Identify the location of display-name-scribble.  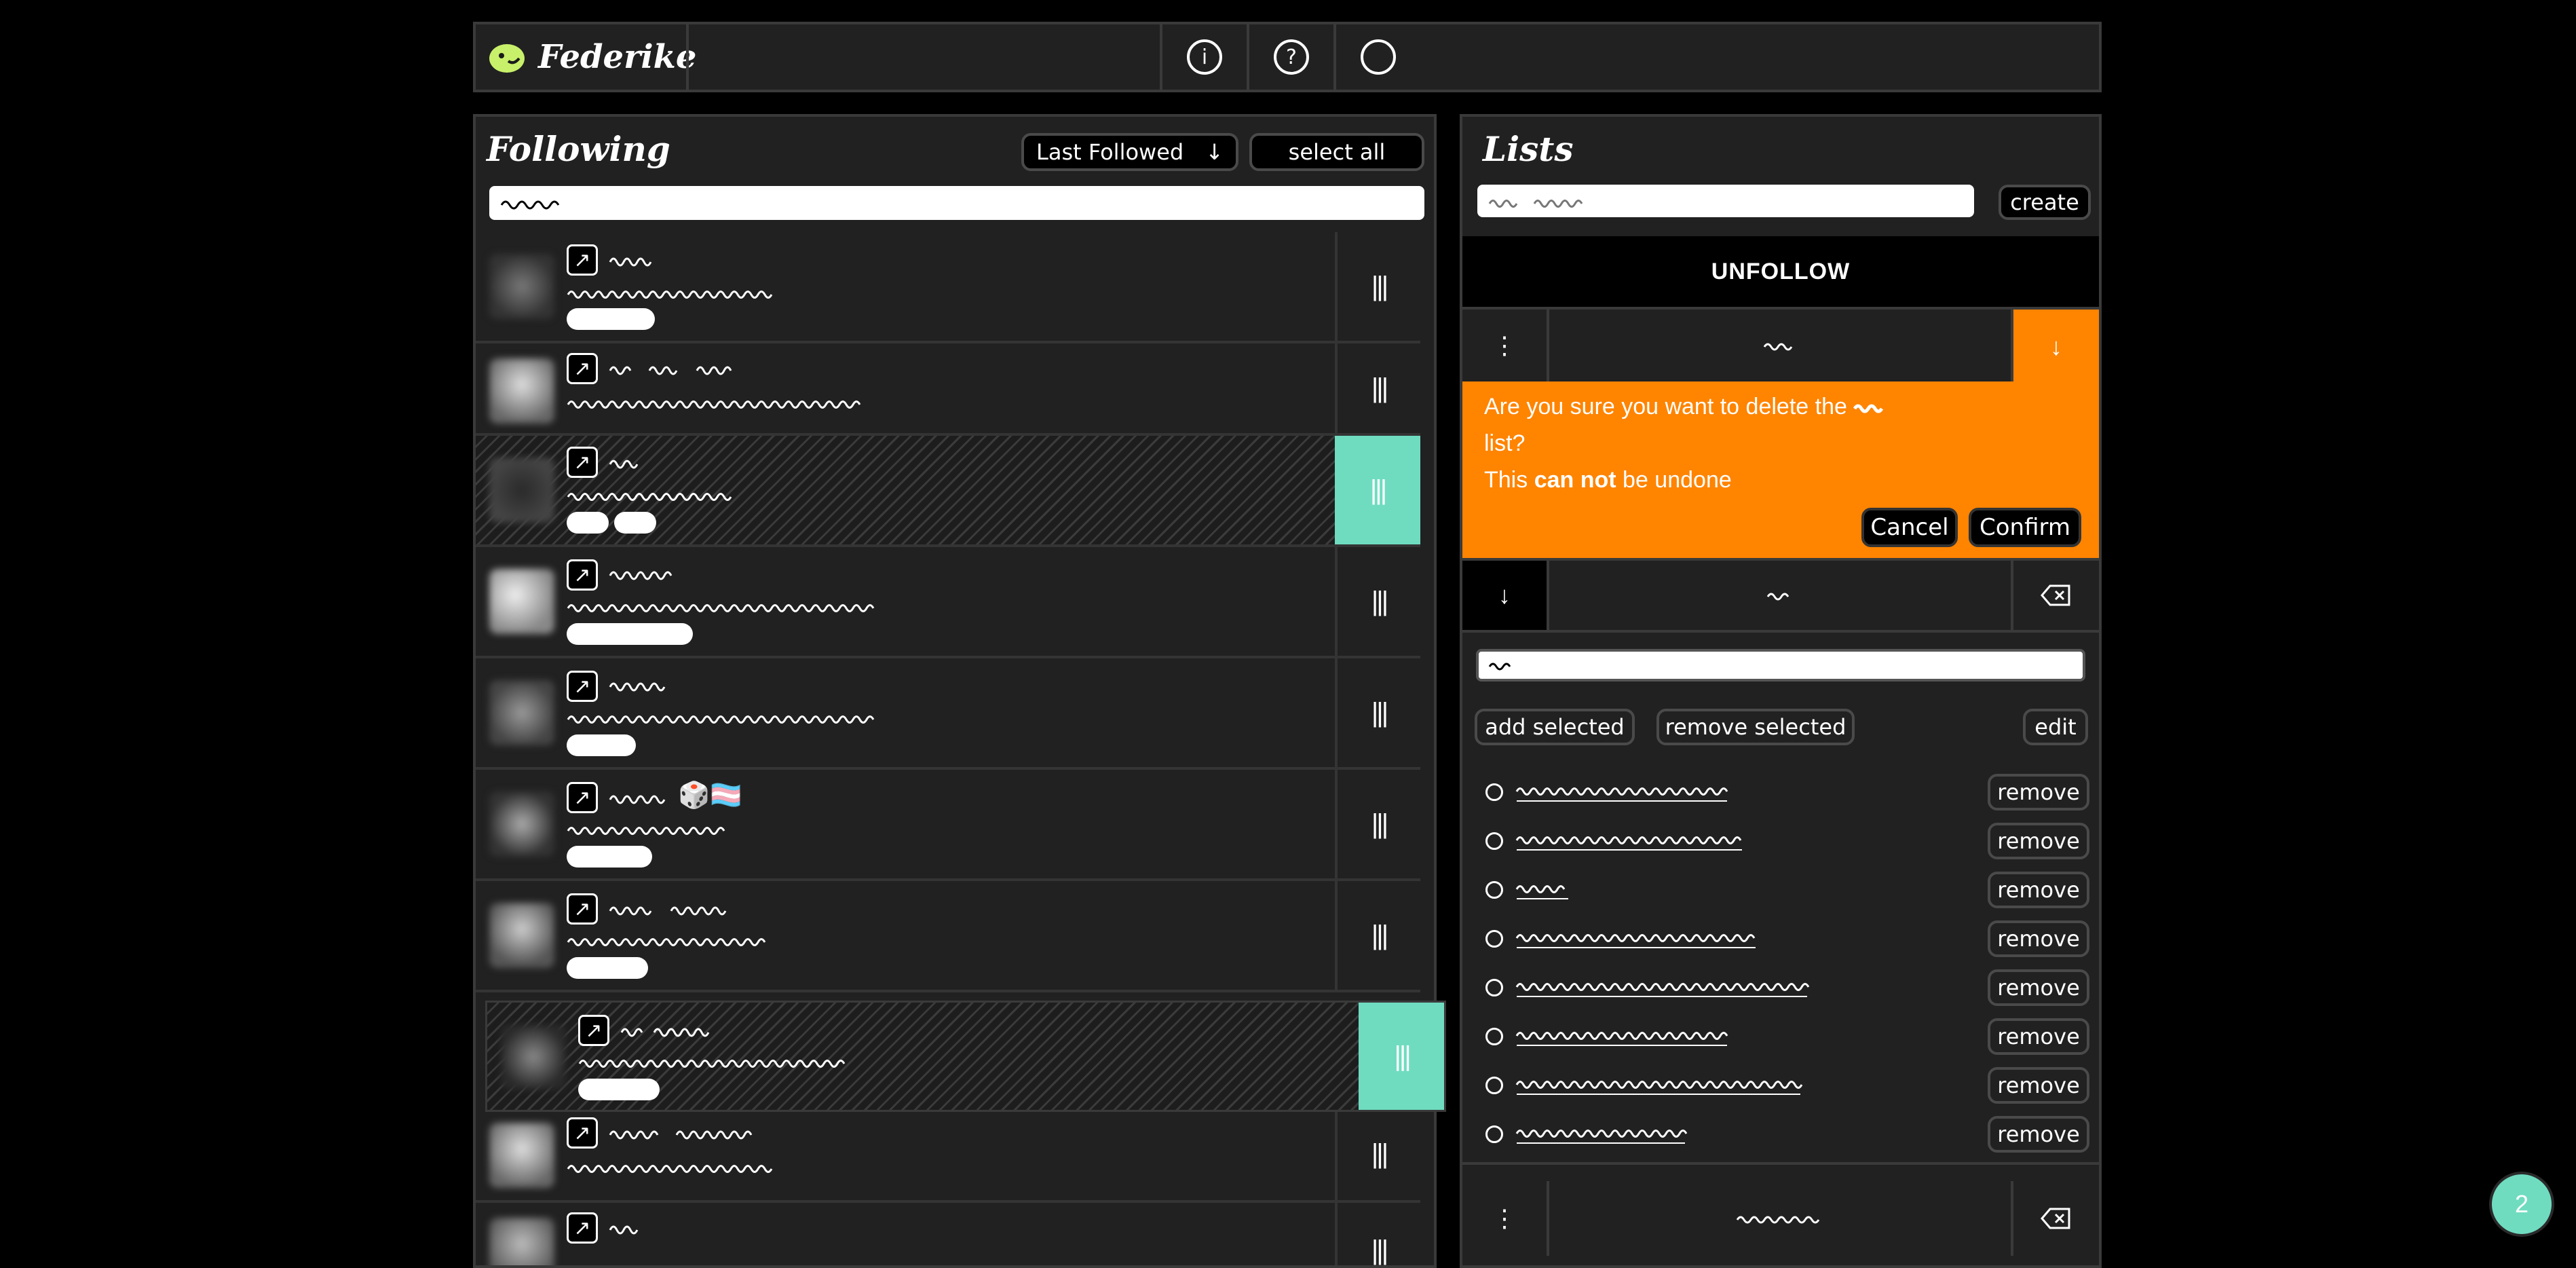
(638, 799).